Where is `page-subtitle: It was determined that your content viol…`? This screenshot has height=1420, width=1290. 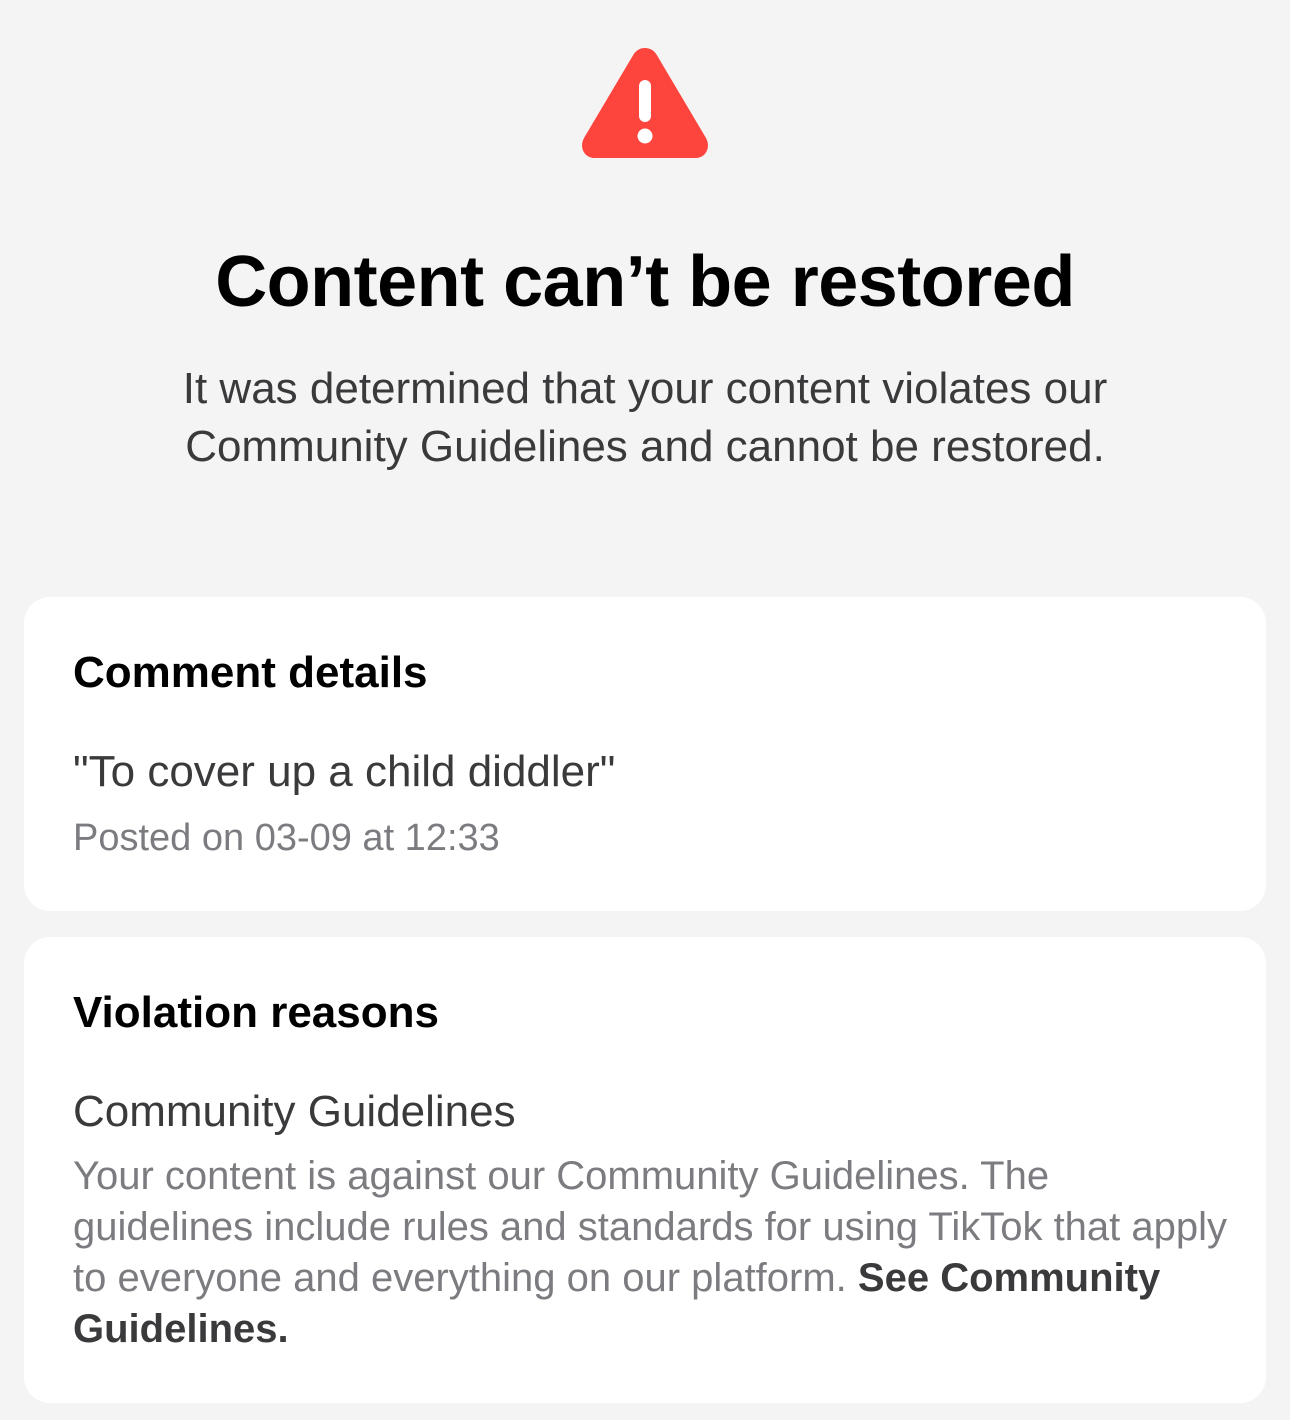 page-subtitle: It was determined that your content viol… is located at coordinates (645, 417).